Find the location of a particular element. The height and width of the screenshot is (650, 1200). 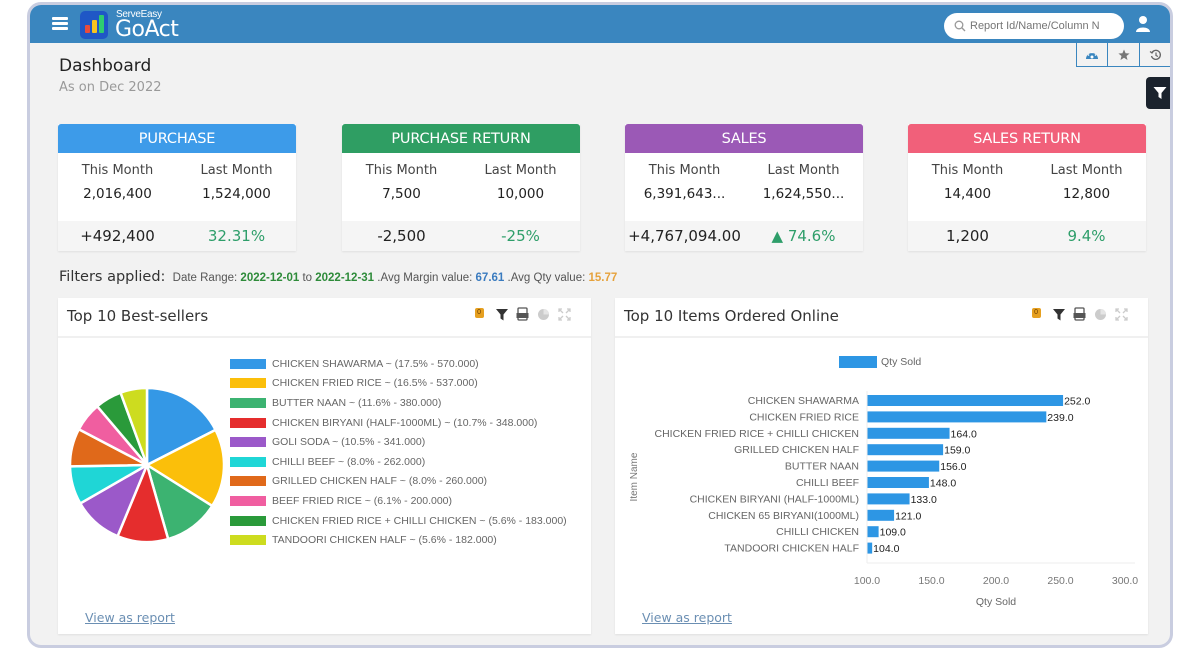

legend-label: BUTTER NAAN ~ (11.6% - 380.000) is located at coordinates (357, 402).